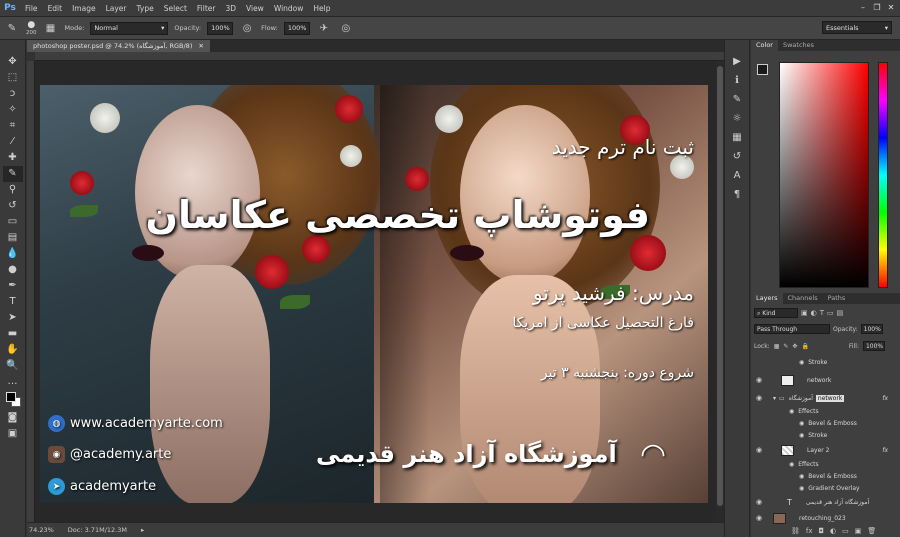  What do you see at coordinates (55, 8) in the screenshot?
I see `menu-edit: Edit` at bounding box center [55, 8].